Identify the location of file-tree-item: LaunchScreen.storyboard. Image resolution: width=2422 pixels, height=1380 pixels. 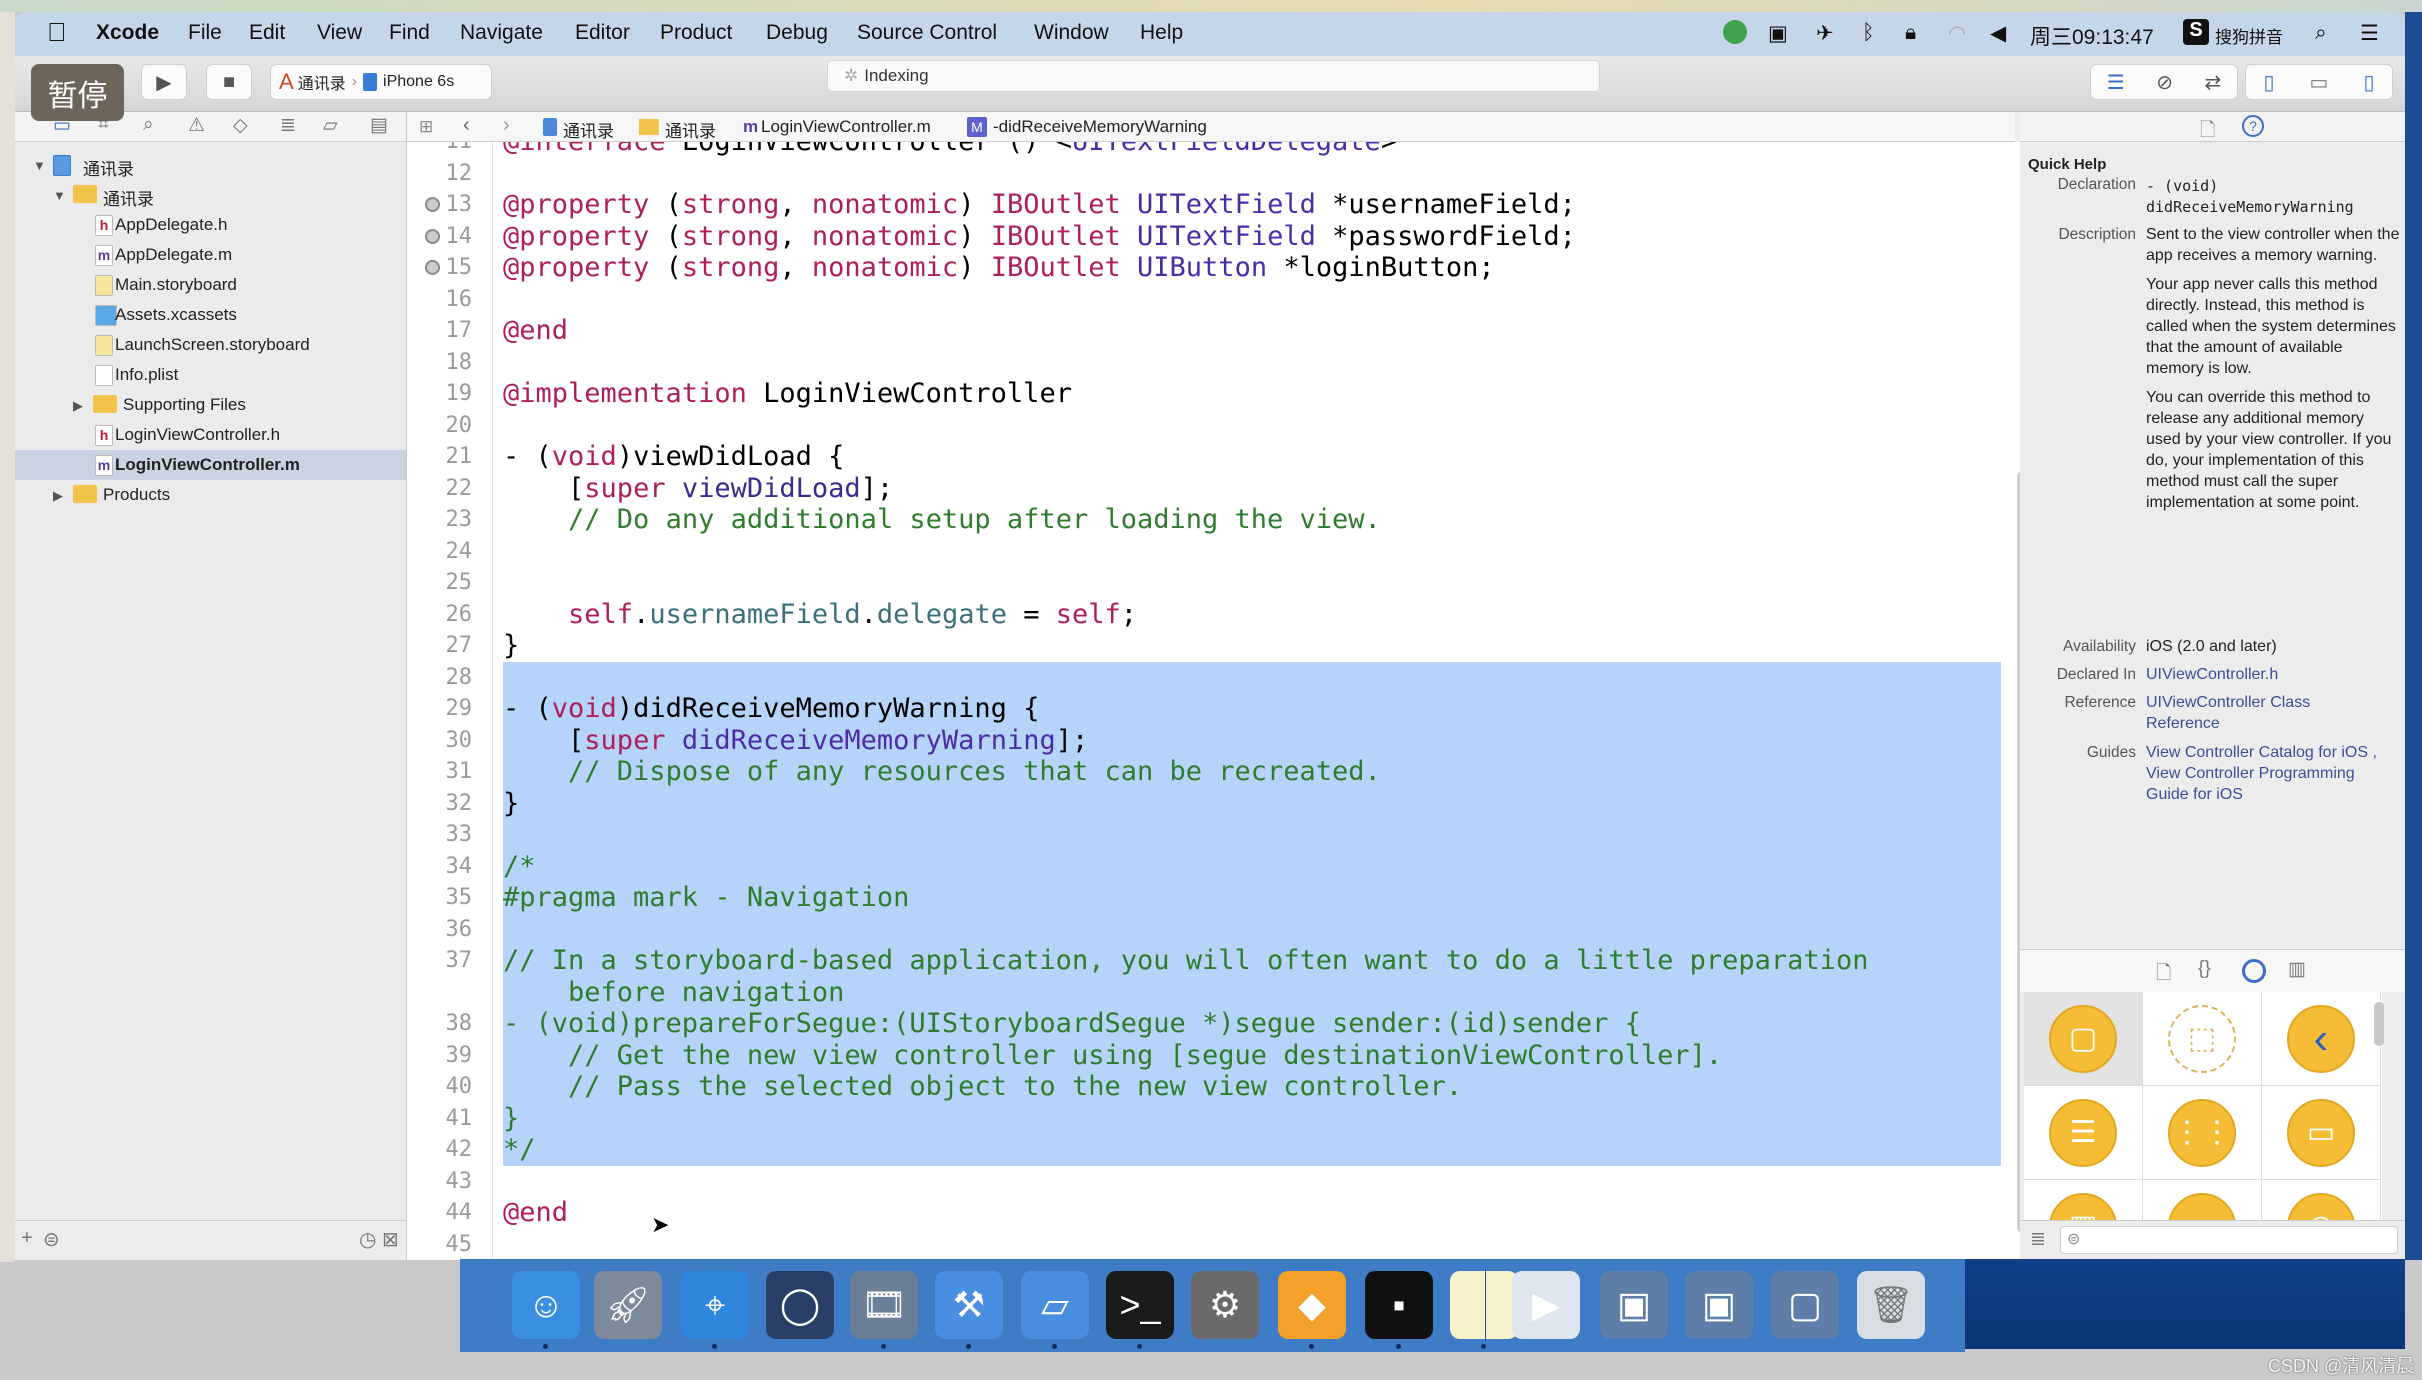
(210, 345).